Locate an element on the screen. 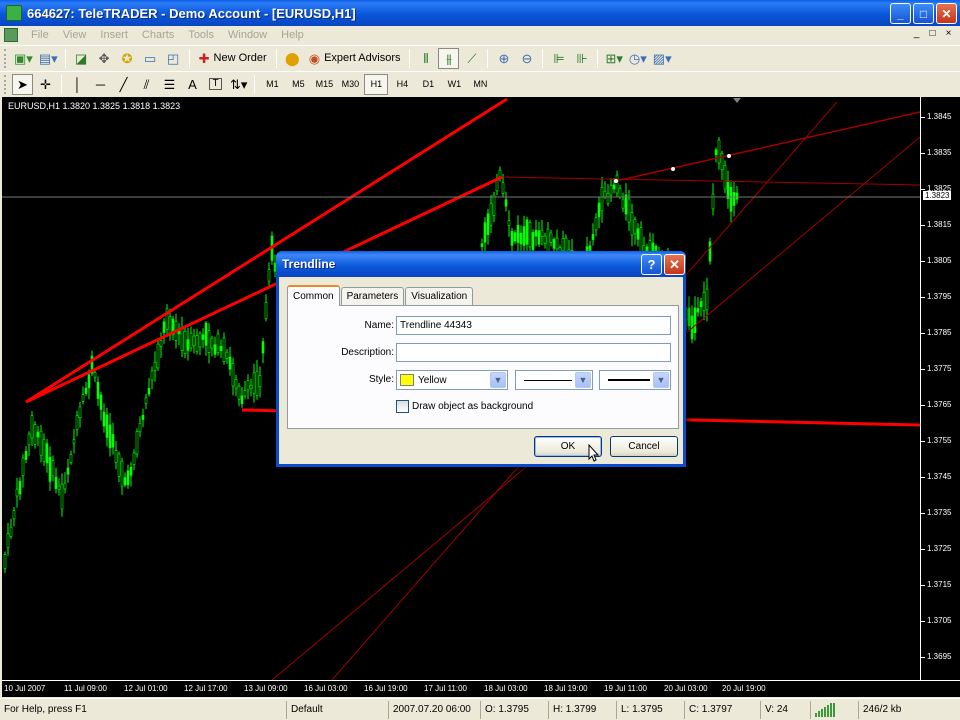 The image size is (960, 720). mdi-minimize-button: _ is located at coordinates (916, 34).